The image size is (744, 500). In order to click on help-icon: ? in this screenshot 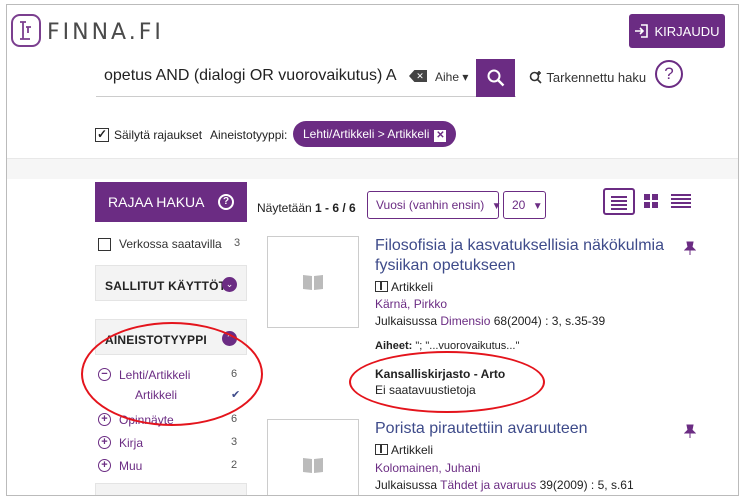, I will do `click(669, 74)`.